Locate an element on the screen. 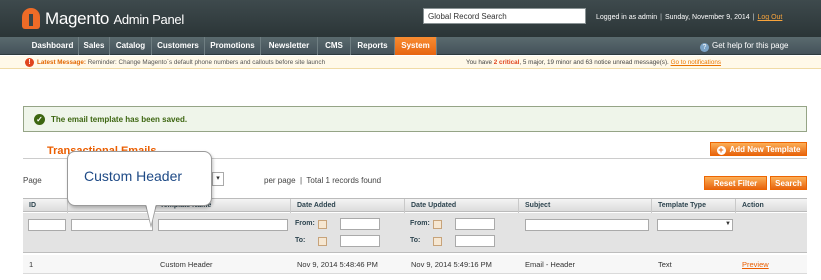 Image resolution: width=821 pixels, height=280 pixels. nav-system: System is located at coordinates (416, 46).